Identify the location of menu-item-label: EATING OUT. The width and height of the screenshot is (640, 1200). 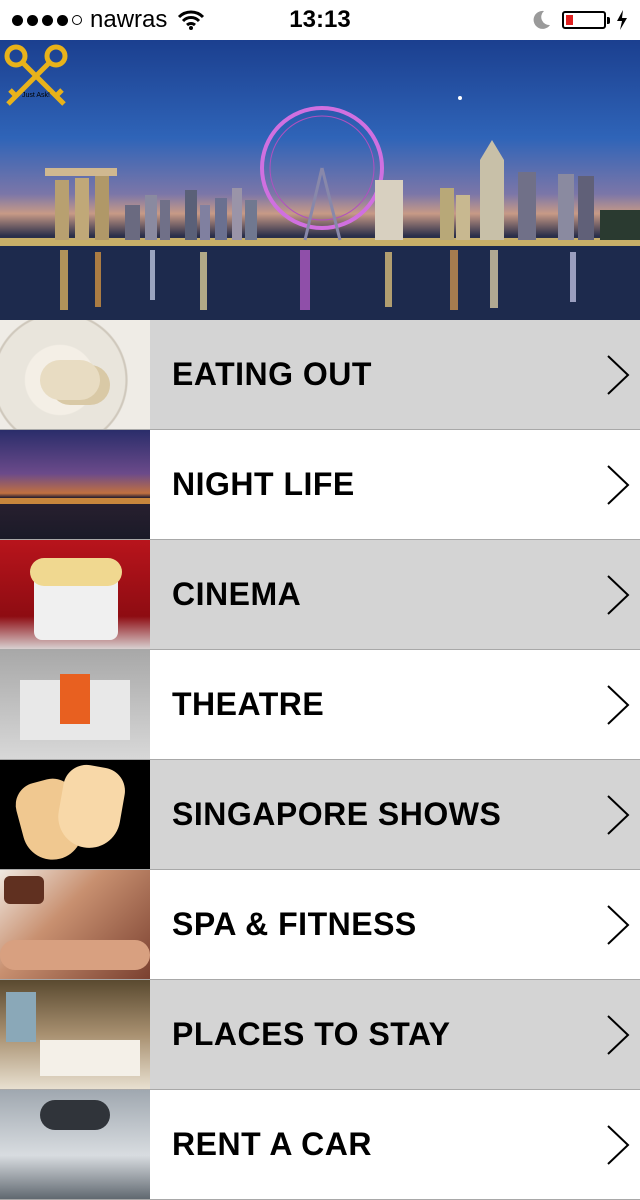
(272, 374).